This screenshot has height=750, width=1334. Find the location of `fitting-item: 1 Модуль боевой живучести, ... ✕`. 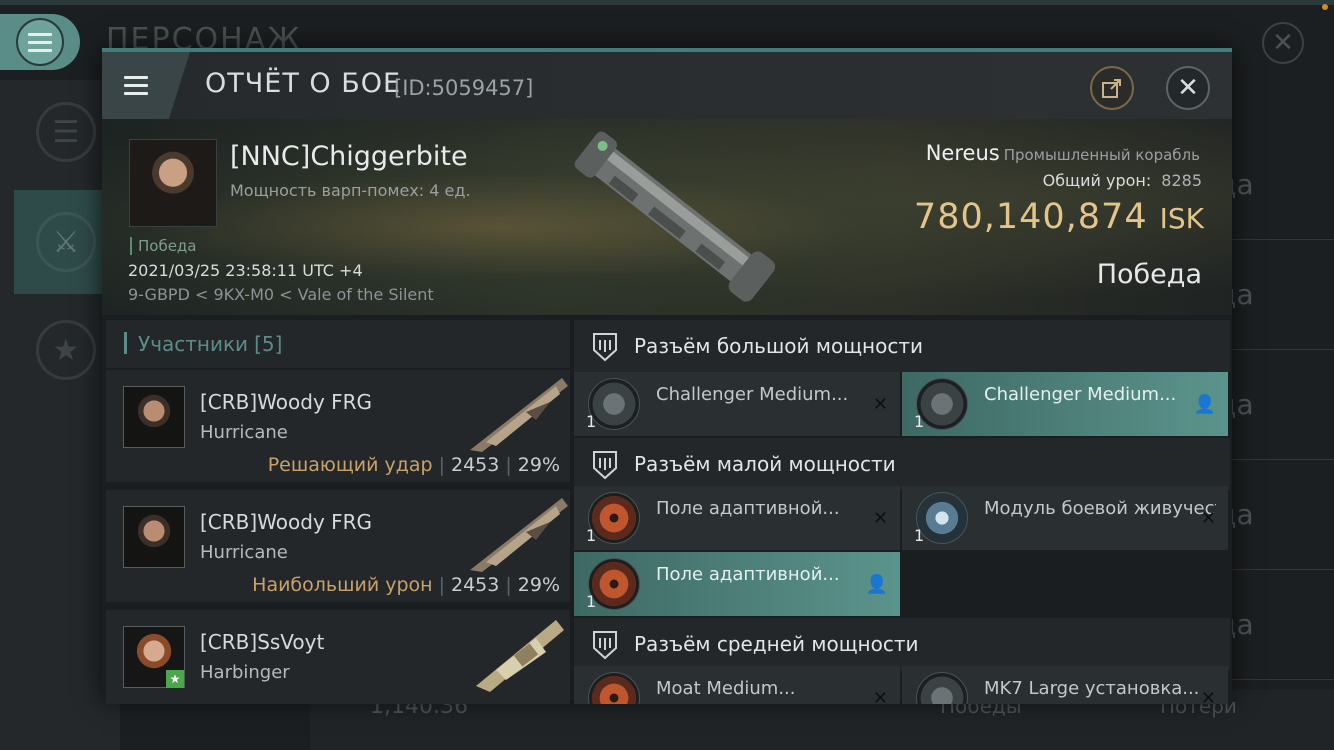

fitting-item: 1 Модуль боевой живучести, ... ✕ is located at coordinates (1065, 518).